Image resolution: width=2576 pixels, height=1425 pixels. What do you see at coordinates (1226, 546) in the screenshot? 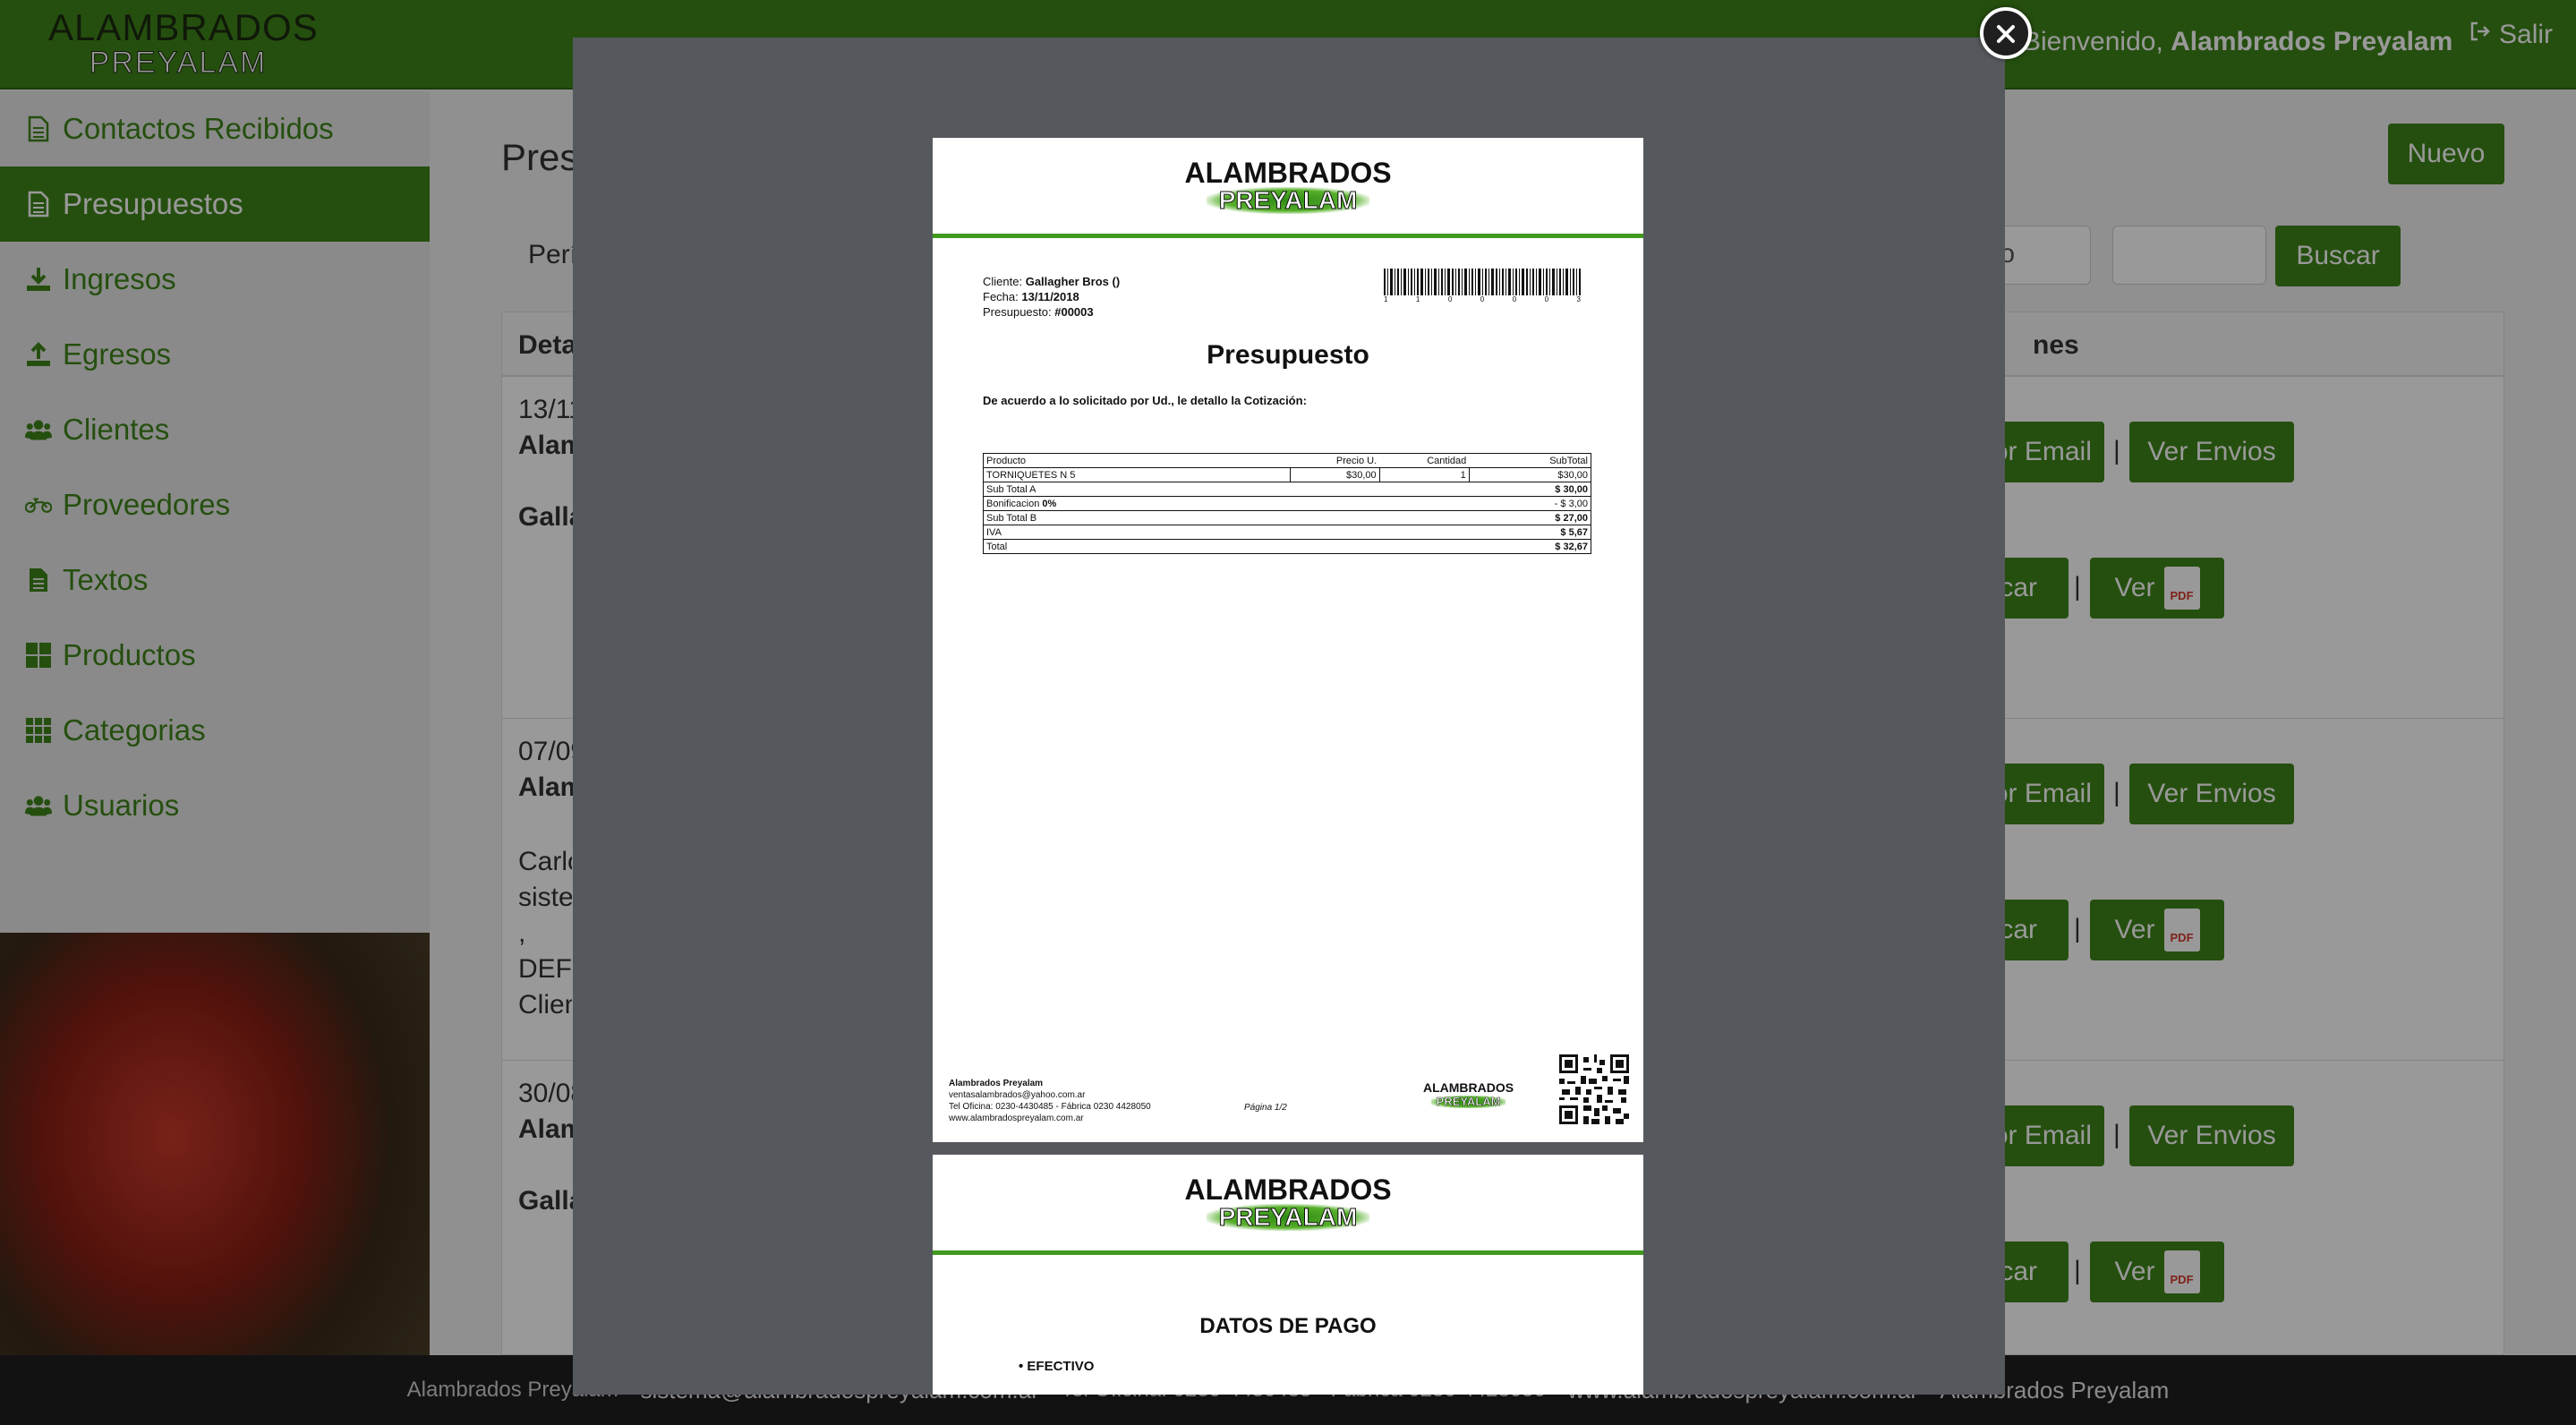
I see `total-label: Total` at bounding box center [1226, 546].